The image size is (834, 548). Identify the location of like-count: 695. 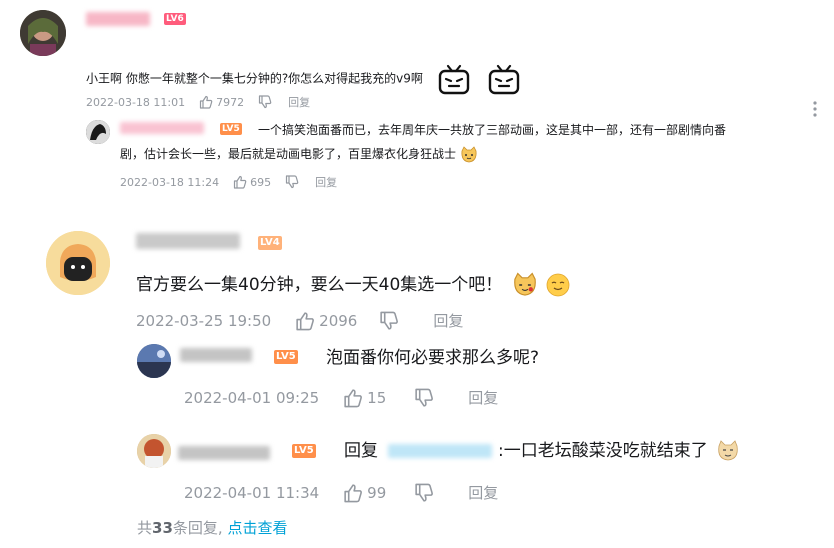
(261, 182).